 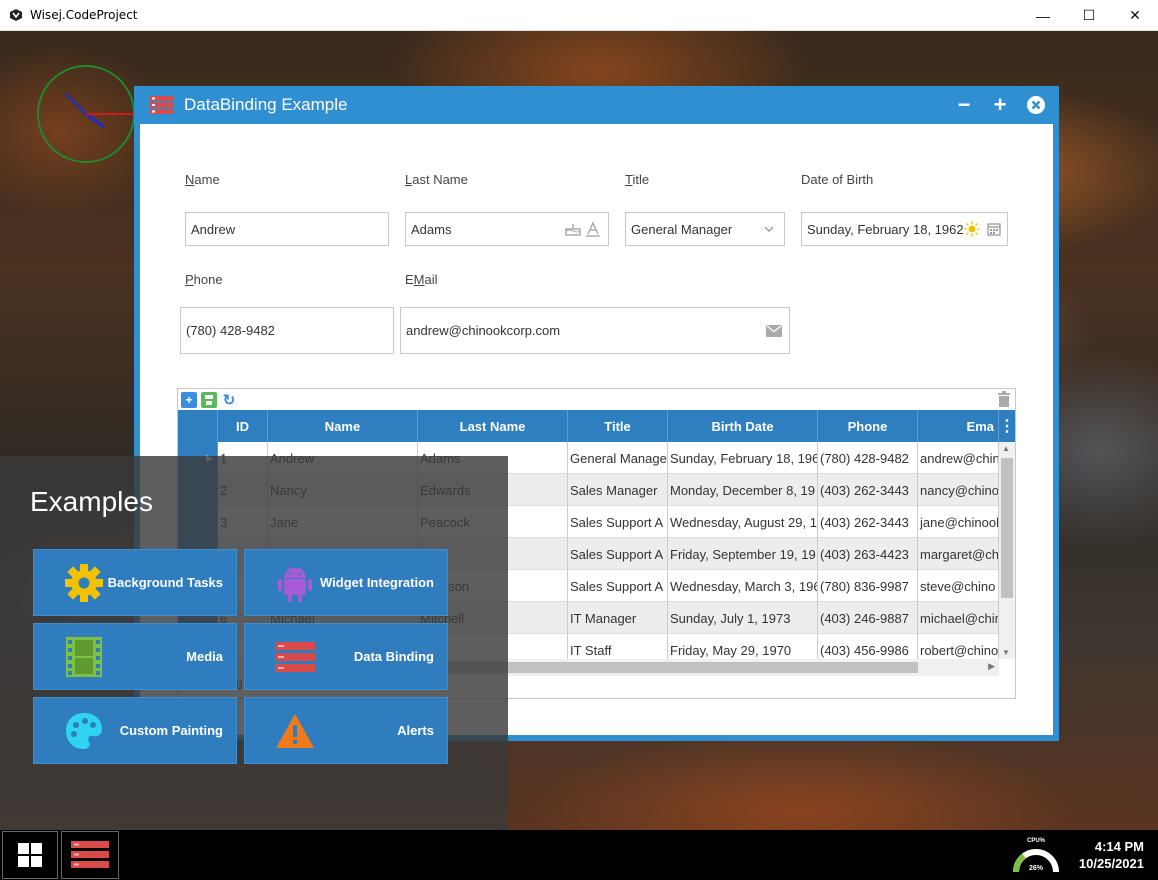 What do you see at coordinates (204, 656) in the screenshot?
I see `tile-label: Media` at bounding box center [204, 656].